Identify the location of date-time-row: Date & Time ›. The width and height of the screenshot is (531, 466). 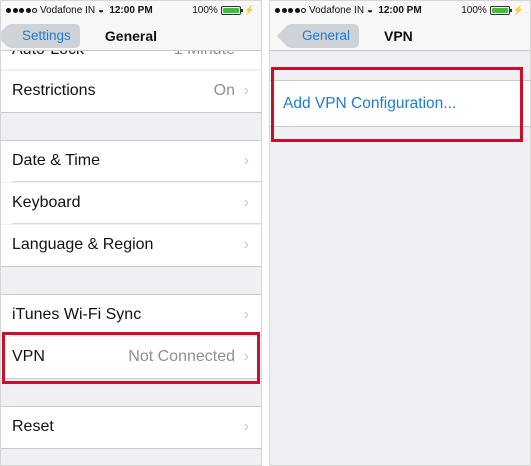
(131, 161).